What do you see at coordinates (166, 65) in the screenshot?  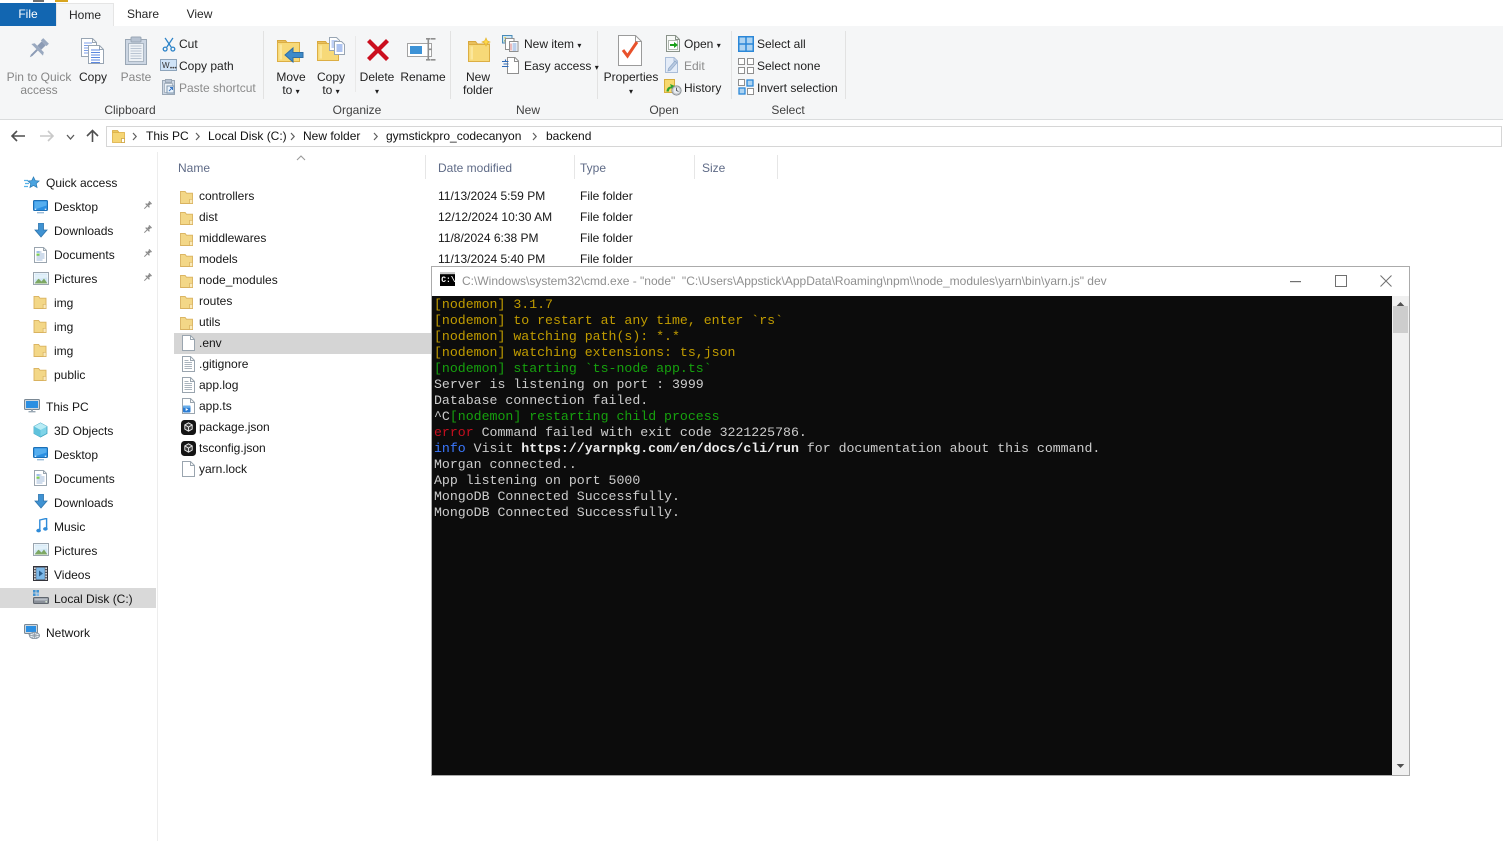 I see `svg-text: W` at bounding box center [166, 65].